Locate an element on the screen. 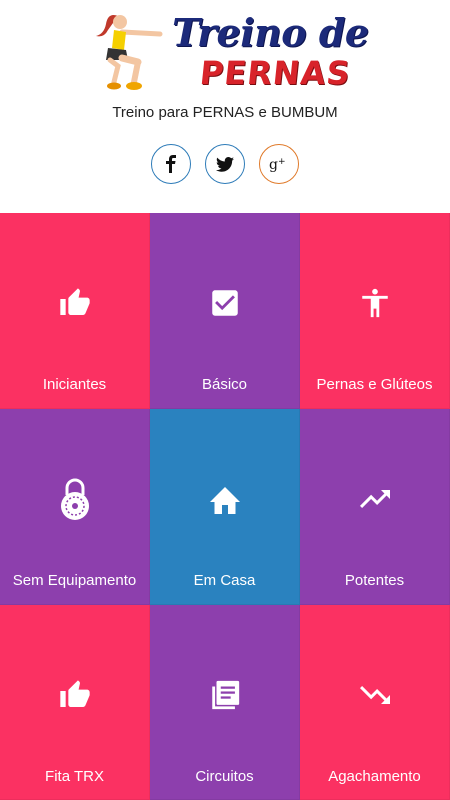 The image size is (450, 800). tile-label: Sem Equipamento is located at coordinates (74, 580).